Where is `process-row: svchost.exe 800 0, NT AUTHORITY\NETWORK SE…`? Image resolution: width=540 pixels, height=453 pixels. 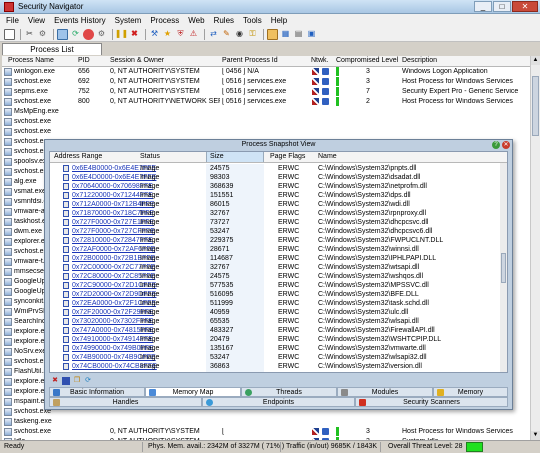 process-row: svchost.exe 800 0, NT AUTHORITY\NETWORK SE… is located at coordinates (266, 102).